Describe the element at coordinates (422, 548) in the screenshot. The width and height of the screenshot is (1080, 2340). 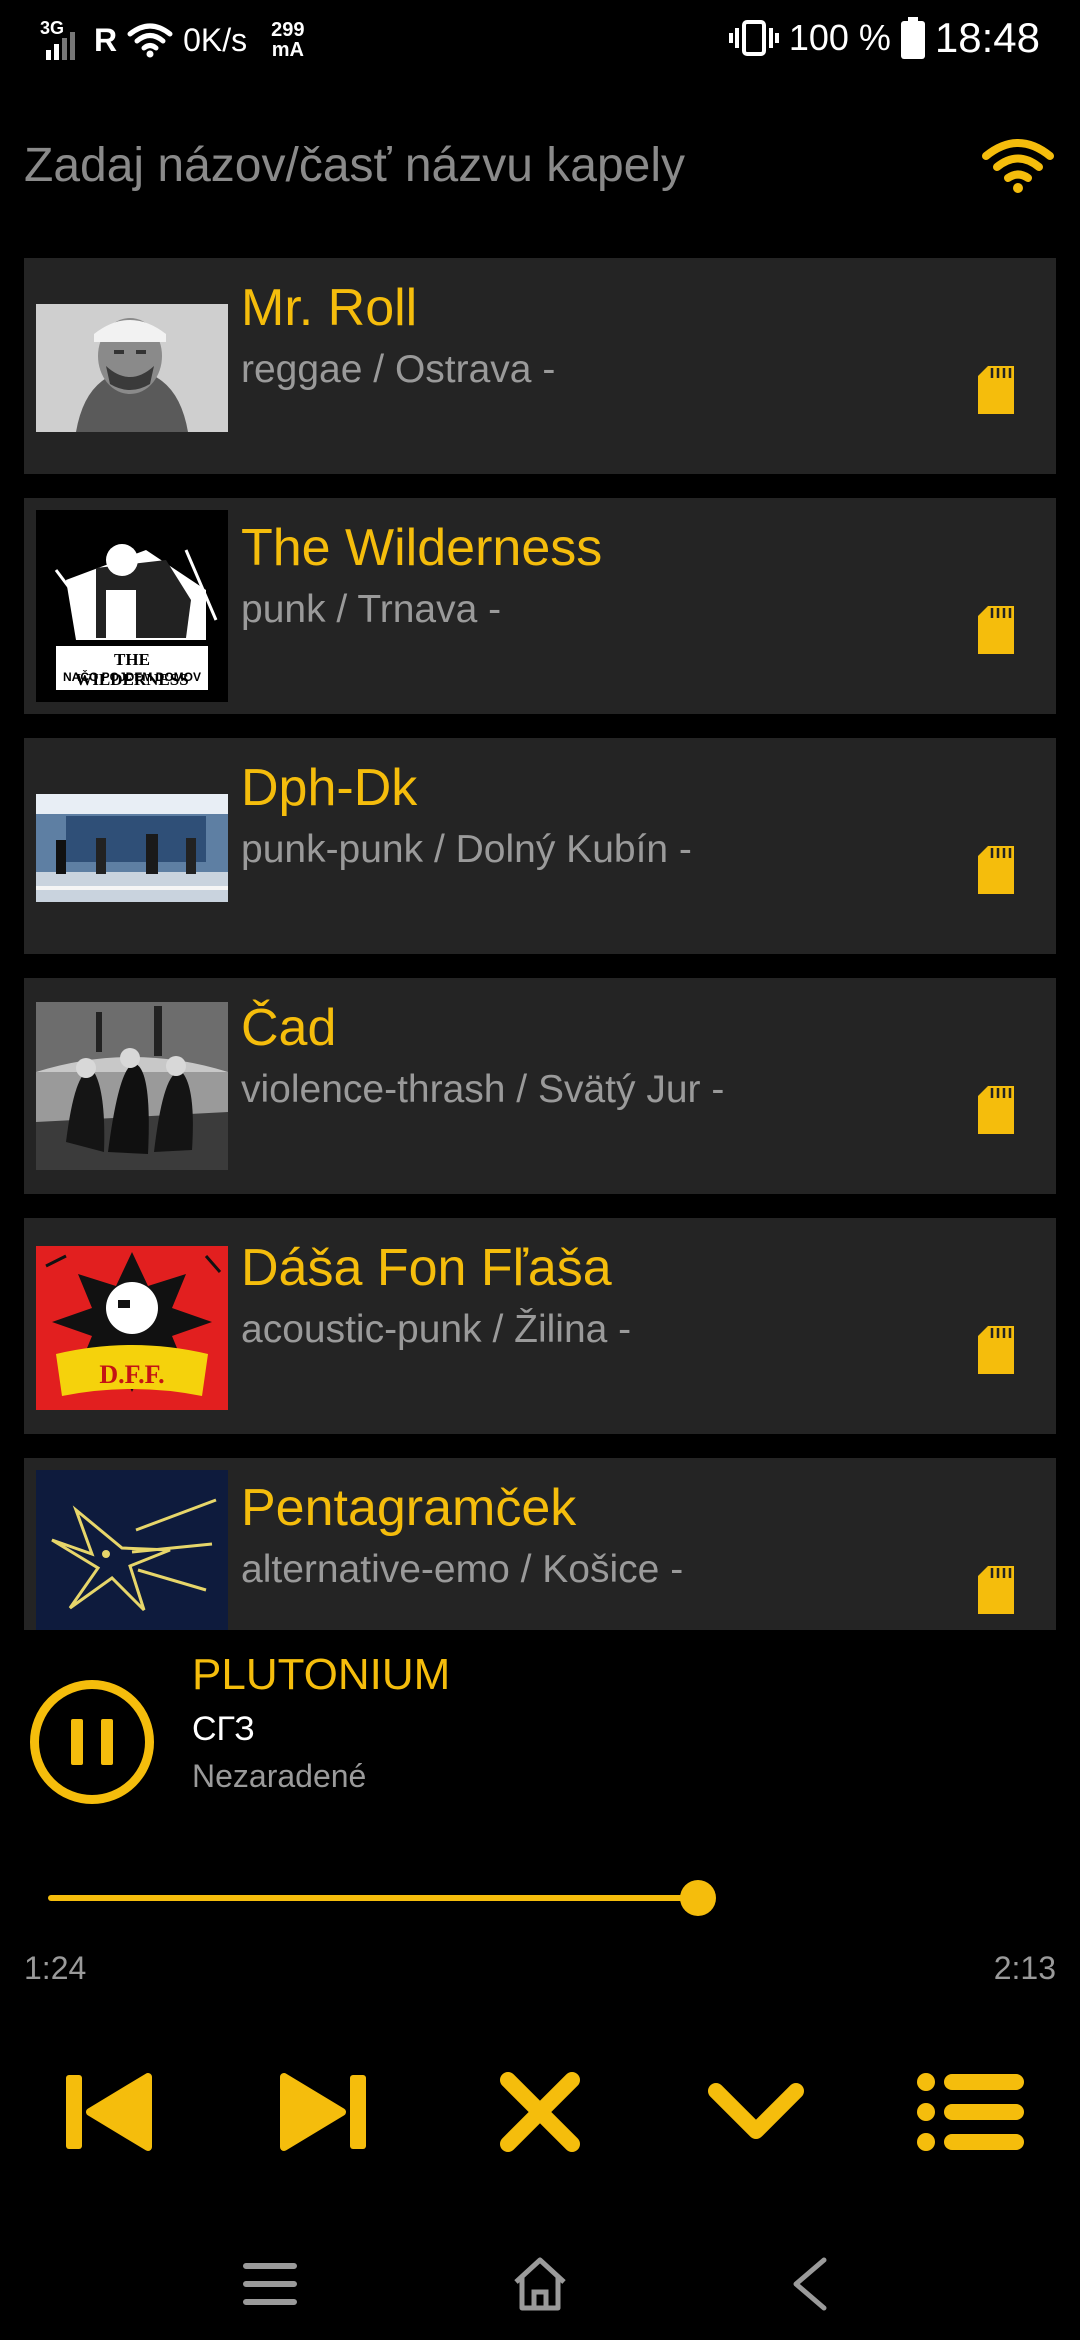
I see `band-name: The Wilderness` at that location.